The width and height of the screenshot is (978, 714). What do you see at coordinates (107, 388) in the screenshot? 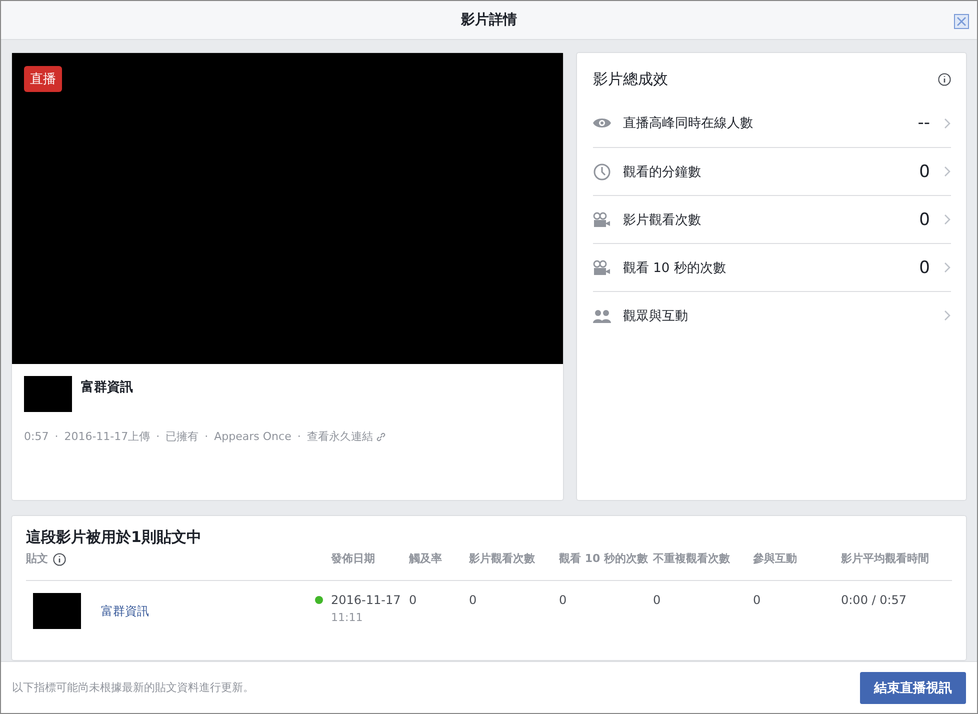
I see `page-name: 富群資訊` at bounding box center [107, 388].